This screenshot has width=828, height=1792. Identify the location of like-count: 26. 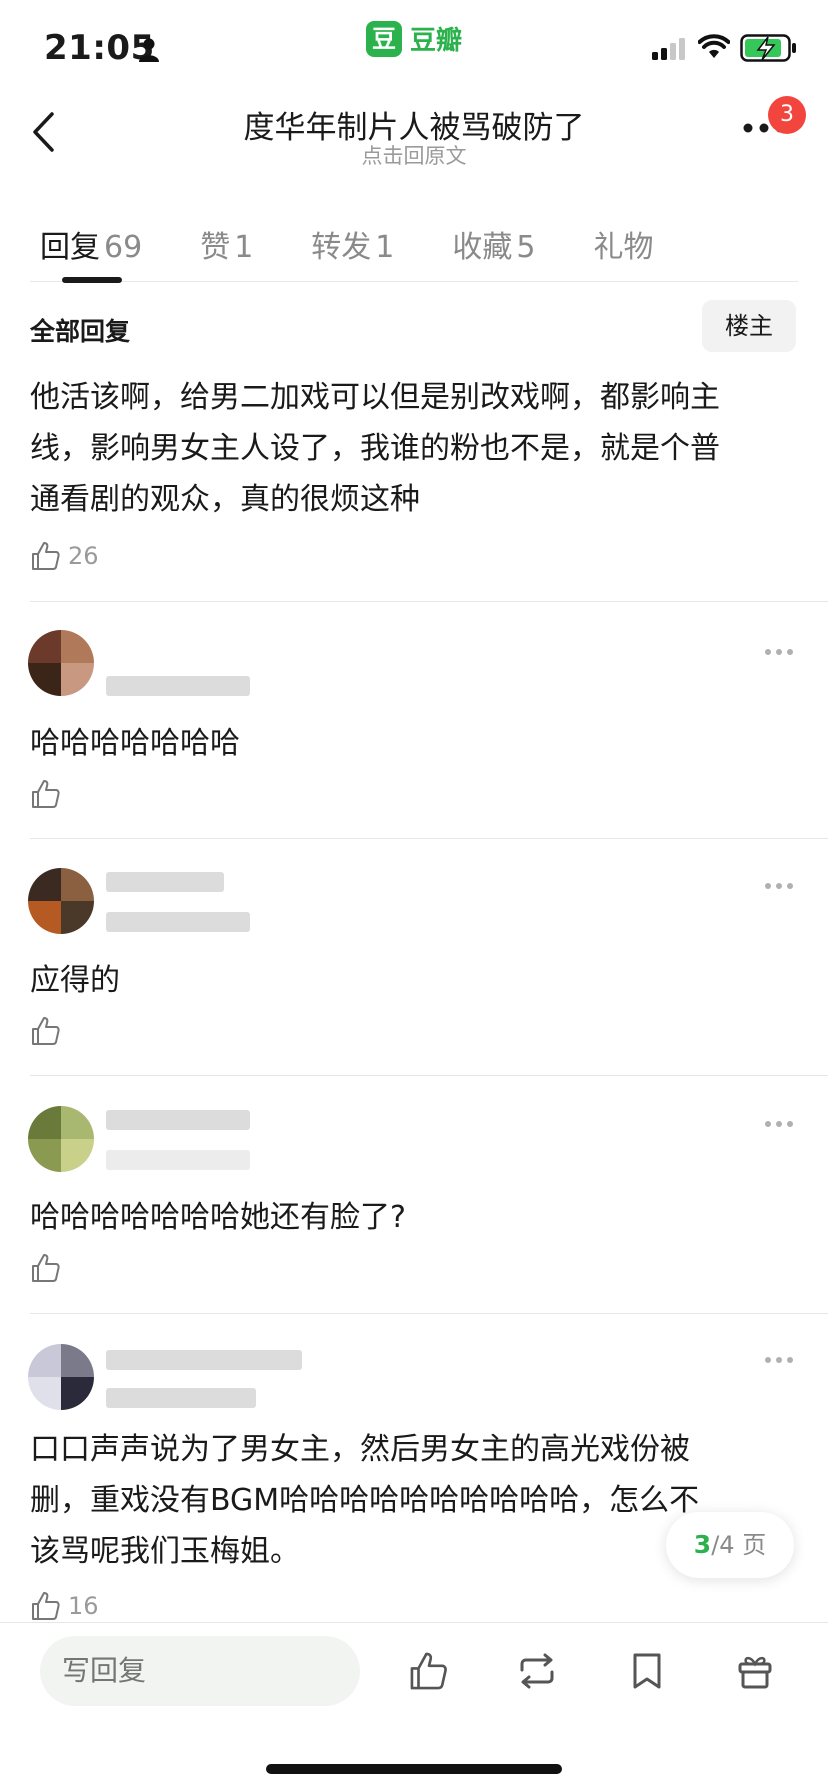
(83, 556).